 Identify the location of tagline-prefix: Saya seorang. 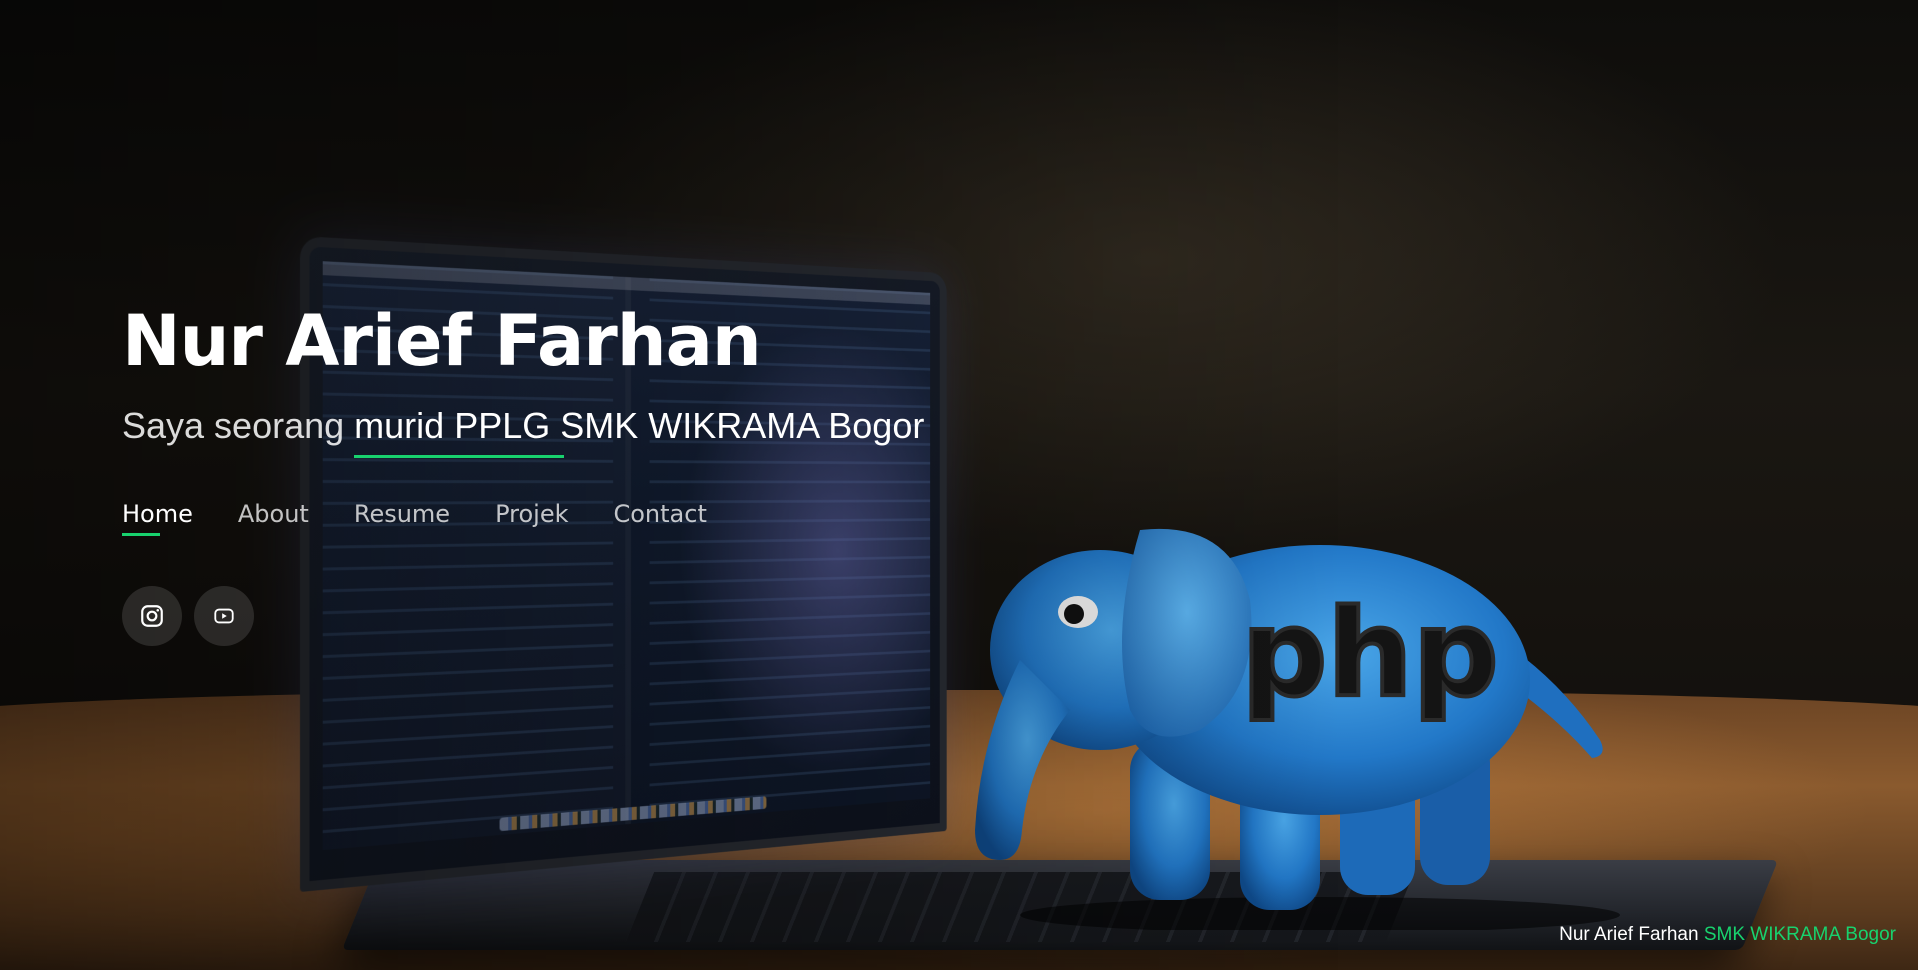
(233, 425).